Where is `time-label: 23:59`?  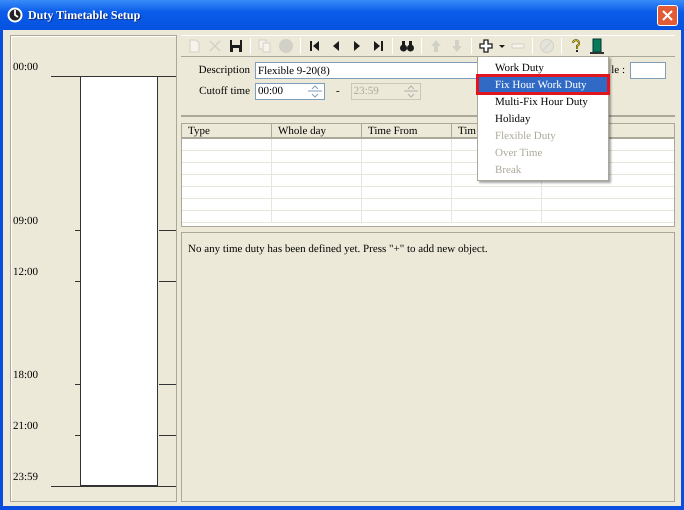
time-label: 23:59 is located at coordinates (25, 477).